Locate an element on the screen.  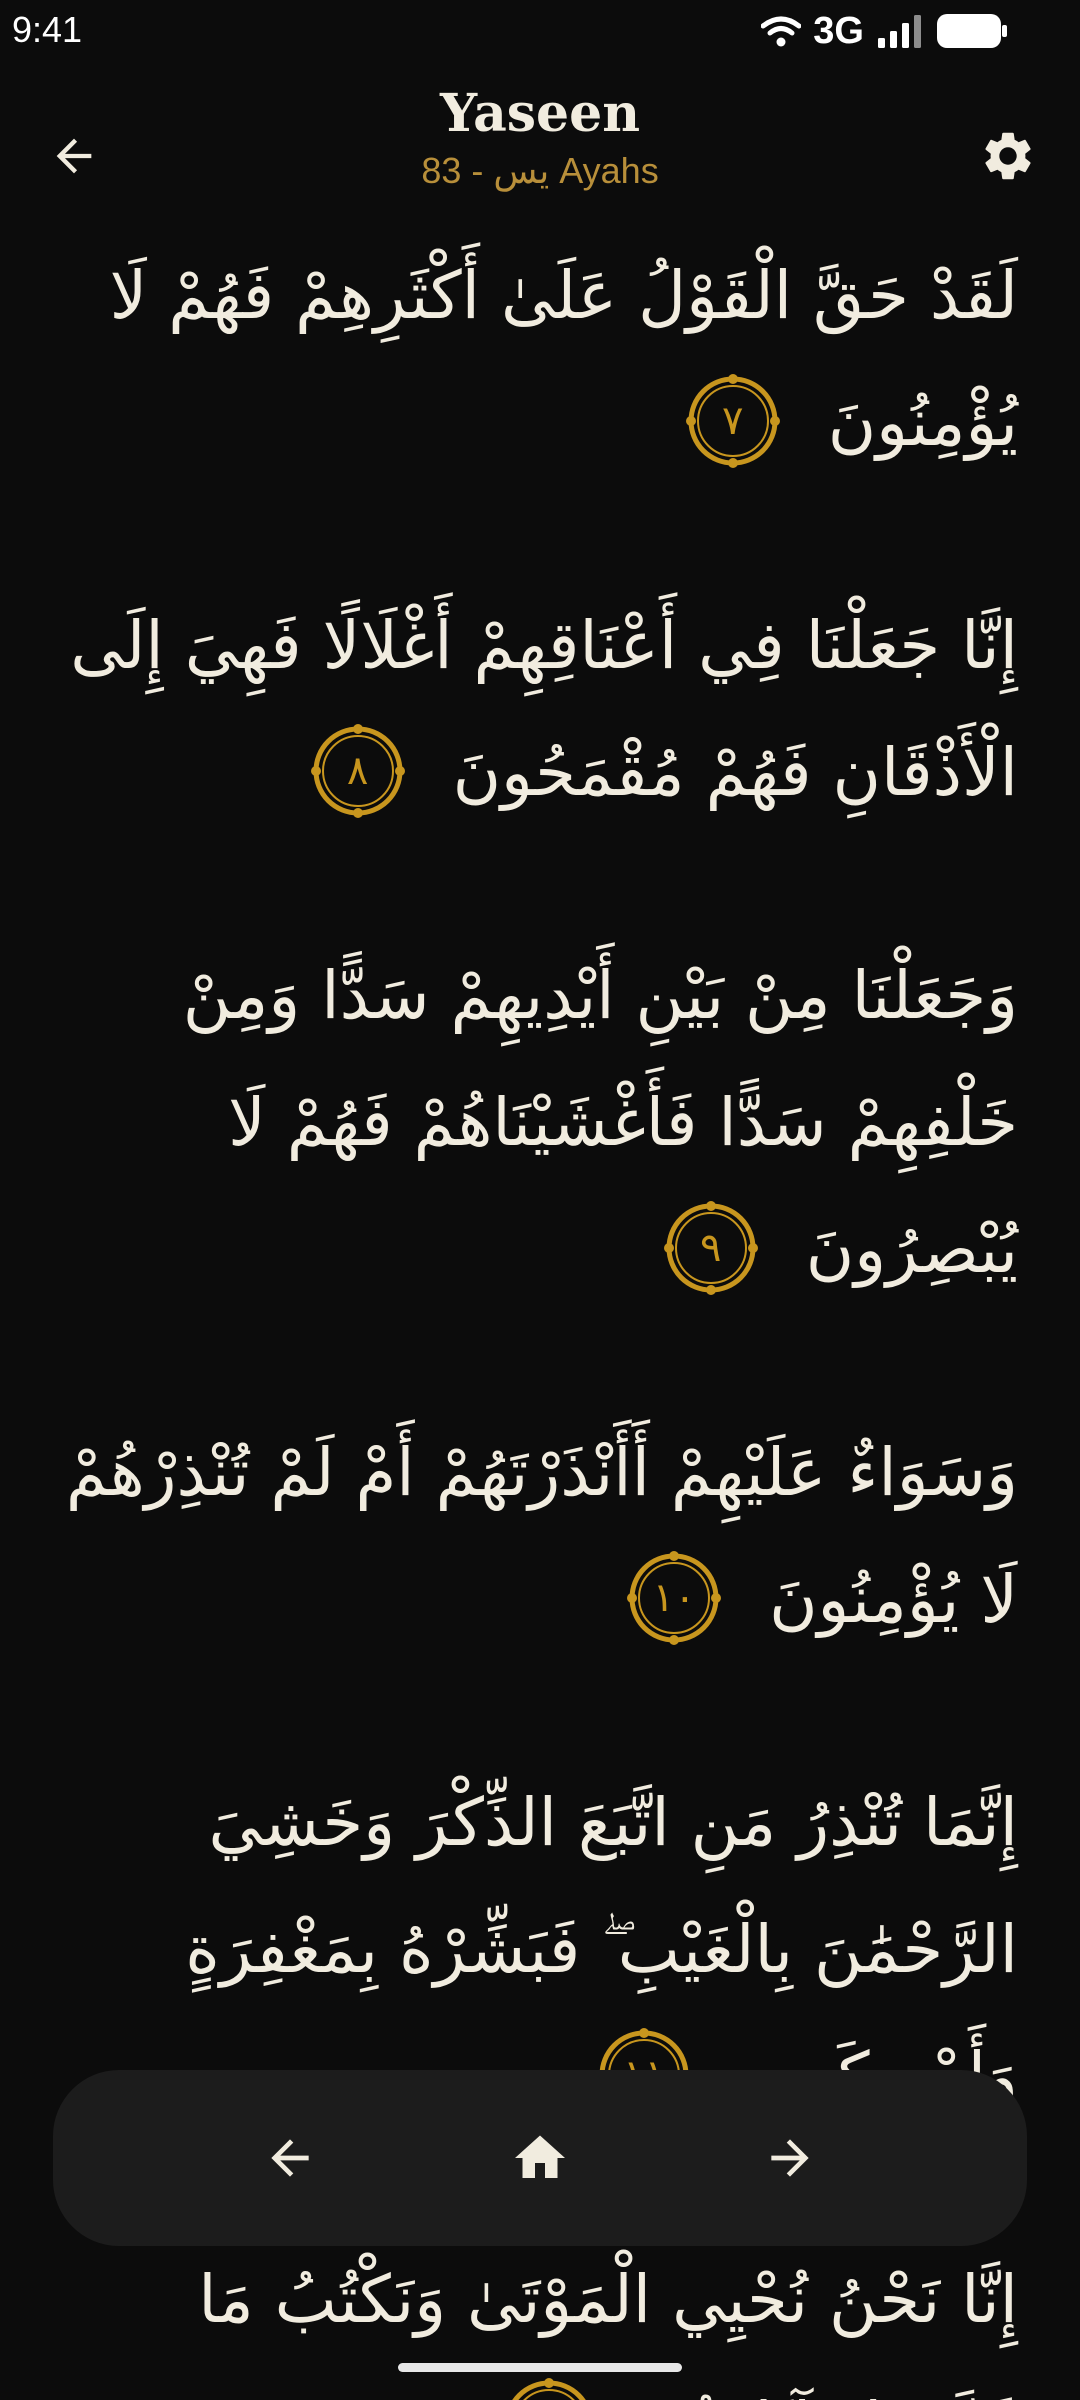
arrow-forward-icon is located at coordinates (790, 2158).